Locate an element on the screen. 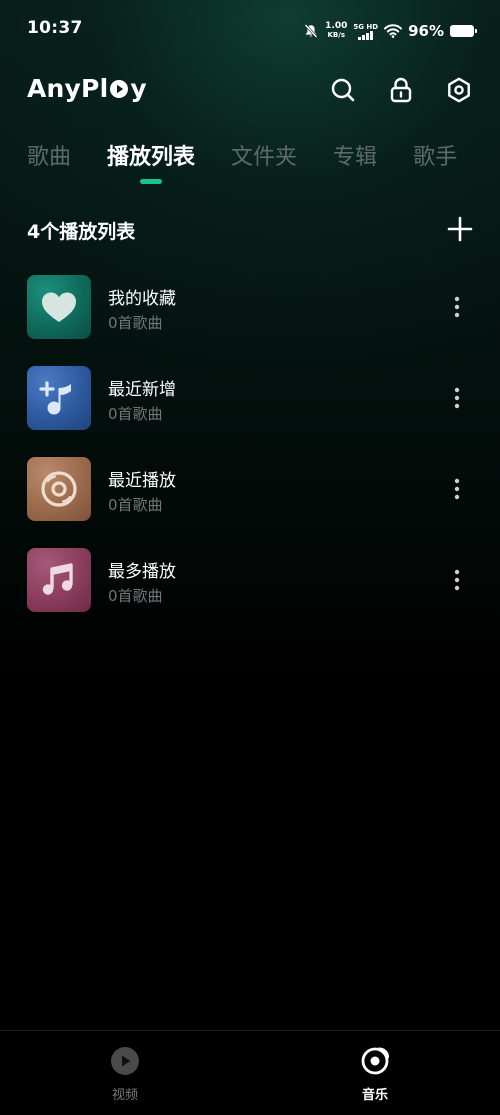  mute-notification-icon is located at coordinates (311, 31).